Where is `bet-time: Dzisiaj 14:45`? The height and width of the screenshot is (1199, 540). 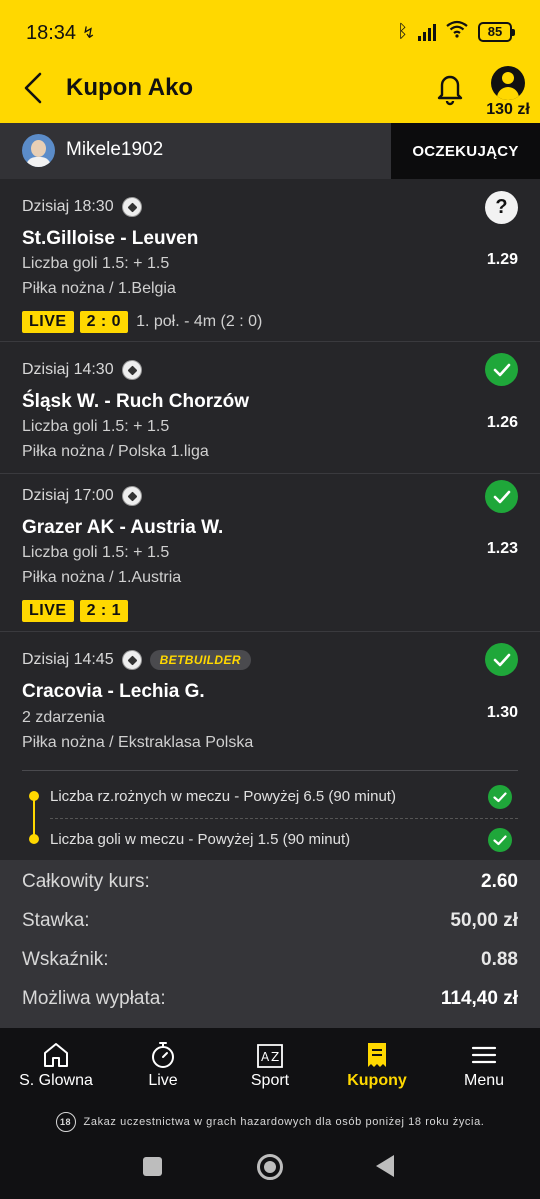 bet-time: Dzisiaj 14:45 is located at coordinates (68, 659).